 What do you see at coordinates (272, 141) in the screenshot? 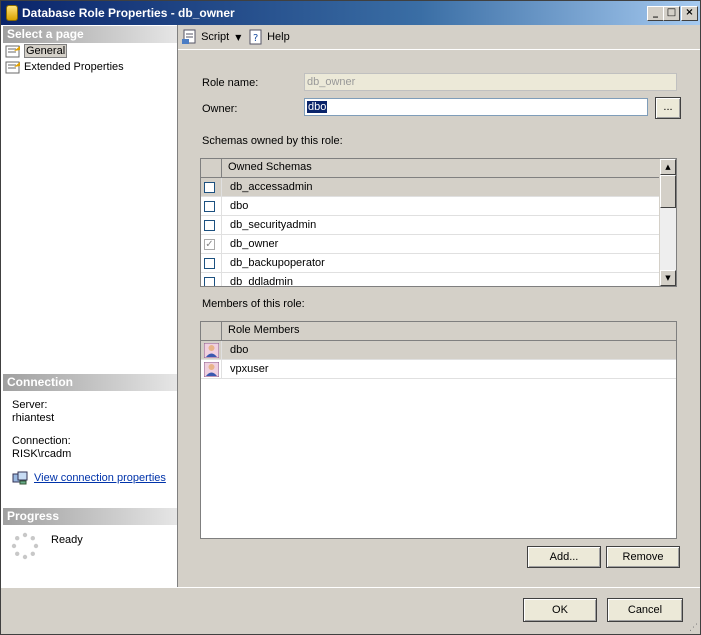
I see `schemas-label: Schemas owned by this role:` at bounding box center [272, 141].